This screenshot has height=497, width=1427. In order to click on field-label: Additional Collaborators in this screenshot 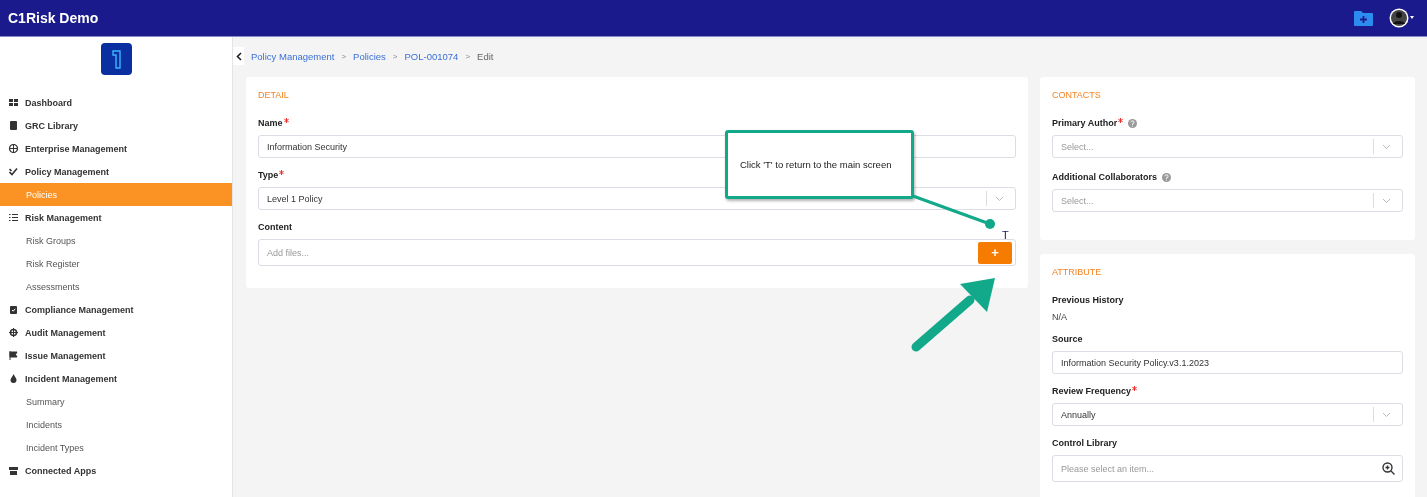, I will do `click(1104, 177)`.